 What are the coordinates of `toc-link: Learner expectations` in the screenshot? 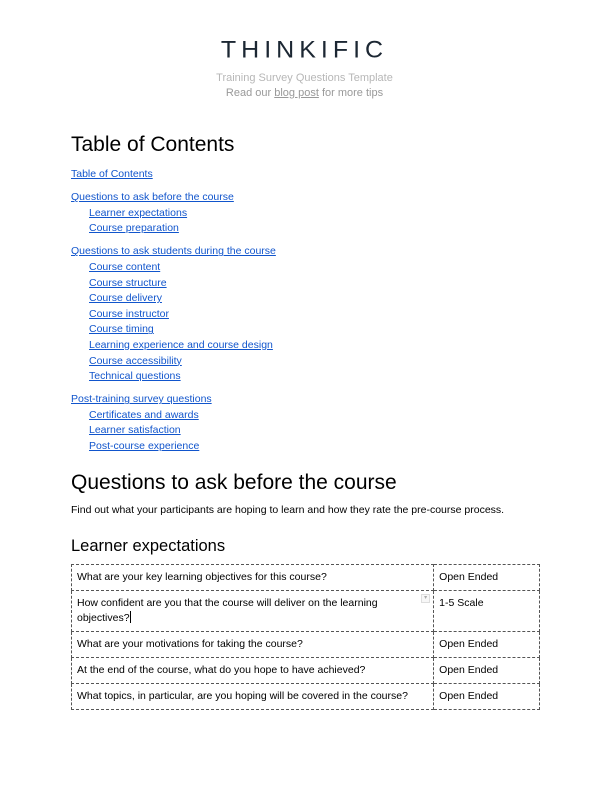 It's located at (182, 214).